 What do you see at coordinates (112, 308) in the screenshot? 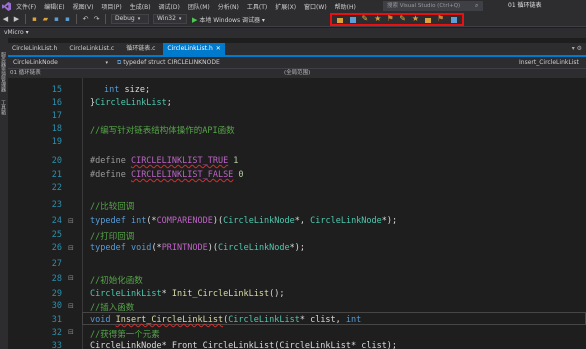
I see `code-comment: //插入函数` at bounding box center [112, 308].